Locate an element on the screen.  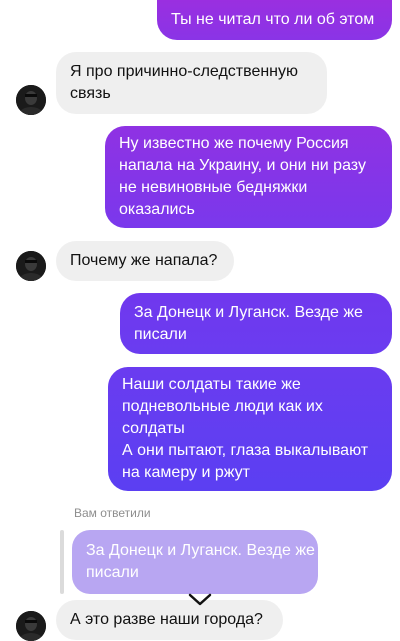
message-text: солдаты is located at coordinates (153, 428).